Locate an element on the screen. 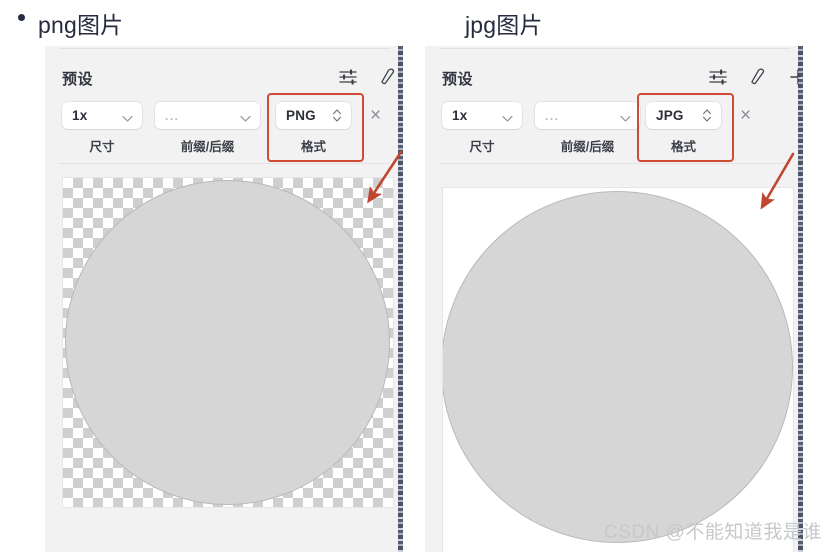 This screenshot has width=830, height=552. export-controls-row: 1x 尺寸 ... 前缀/后缀 JPG 格式 × is located at coordinates (612, 128).